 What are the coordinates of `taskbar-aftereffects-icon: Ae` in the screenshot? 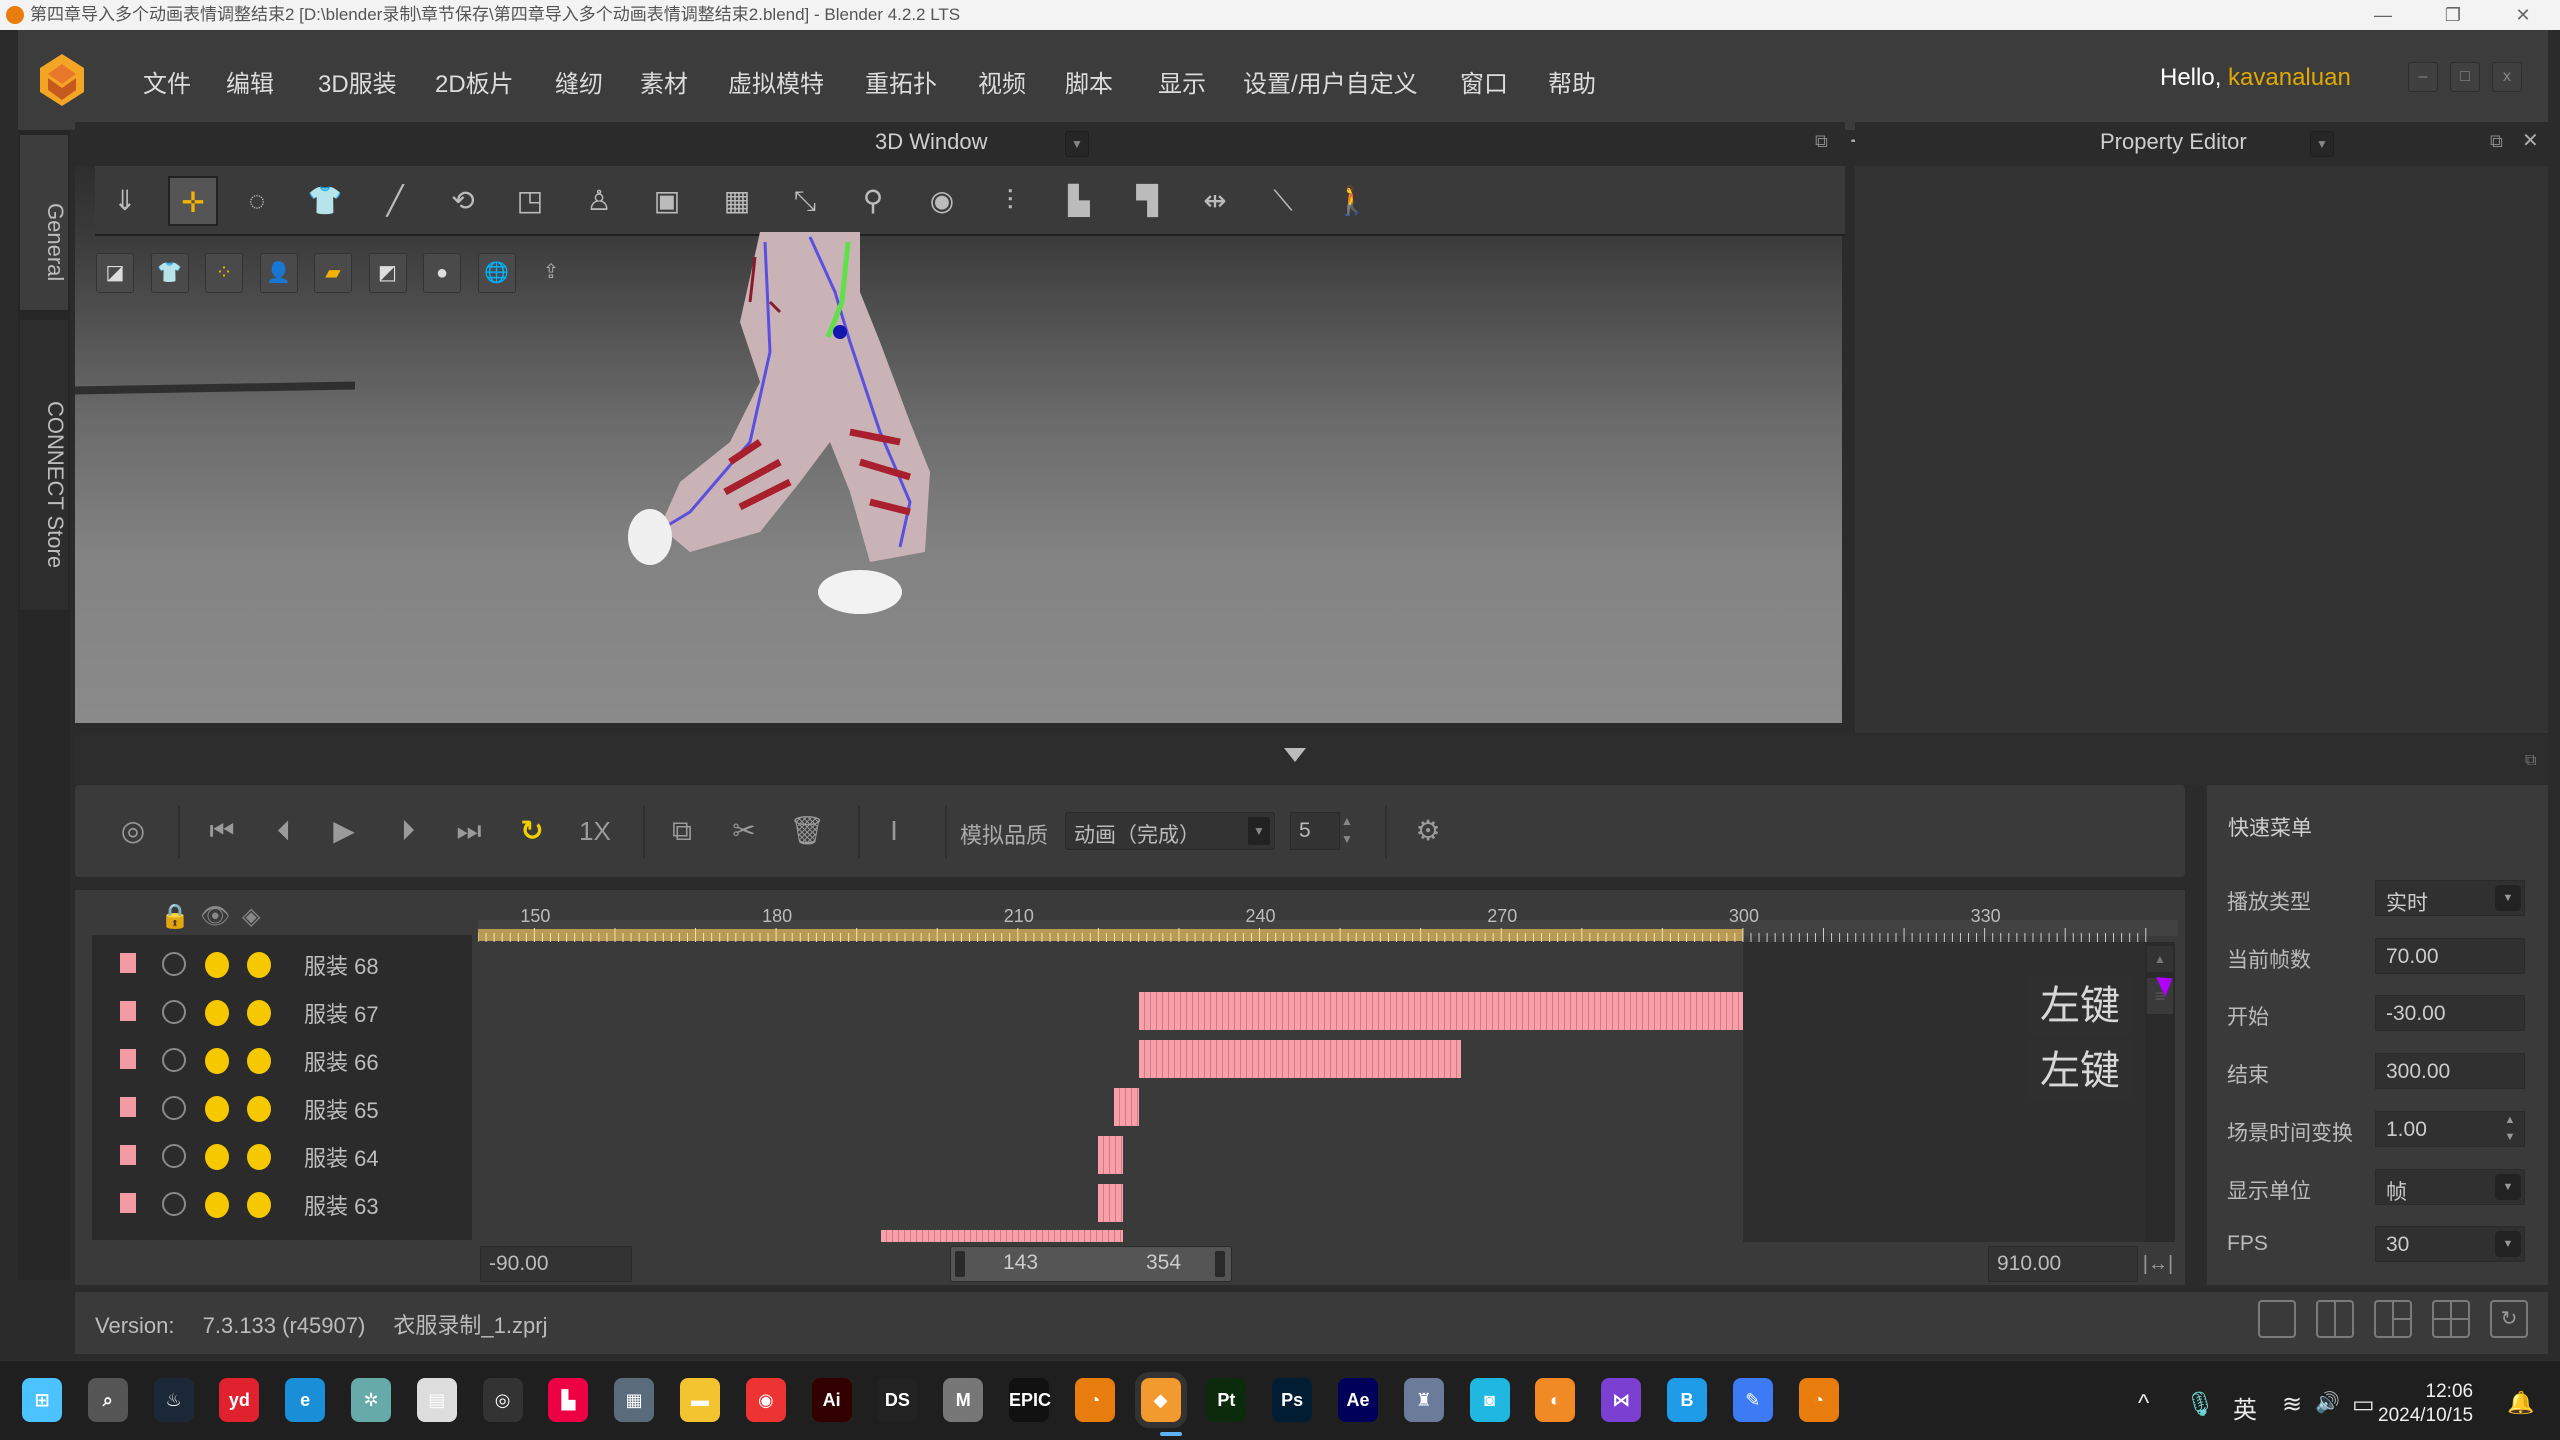 It's located at (1358, 1400).